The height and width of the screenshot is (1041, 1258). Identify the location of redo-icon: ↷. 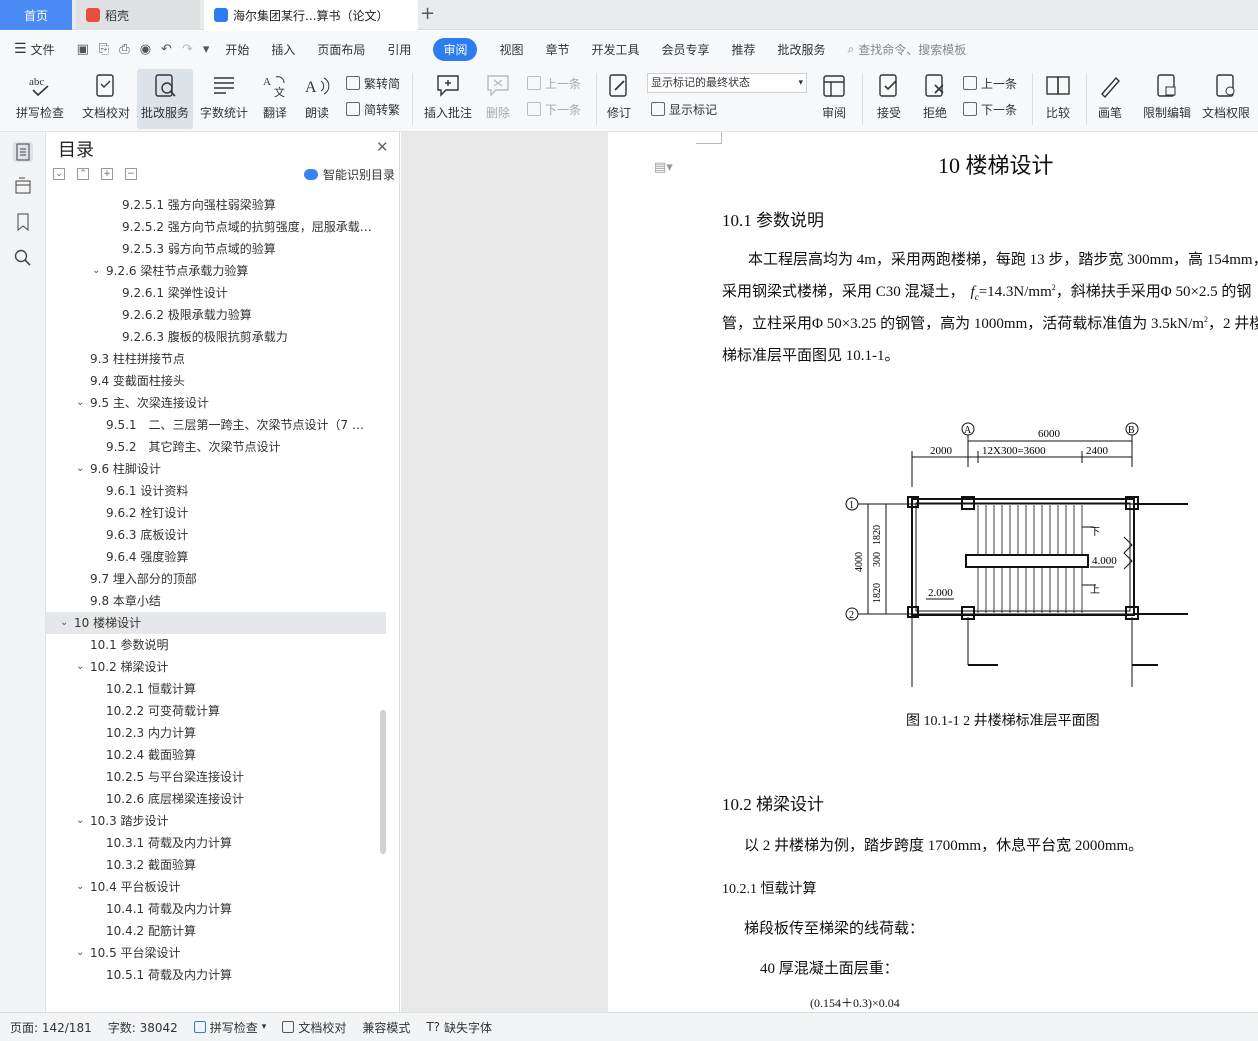
(187, 49).